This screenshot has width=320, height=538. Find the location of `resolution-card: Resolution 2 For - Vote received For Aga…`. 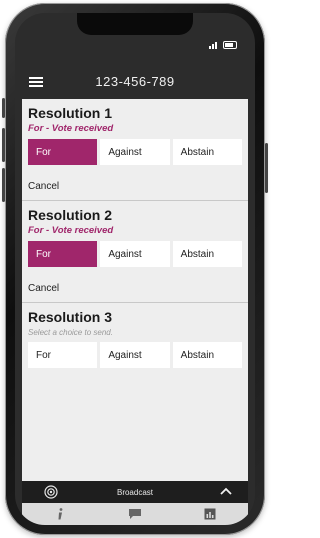

resolution-card: Resolution 2 For - Vote received For Aga… is located at coordinates (135, 252).